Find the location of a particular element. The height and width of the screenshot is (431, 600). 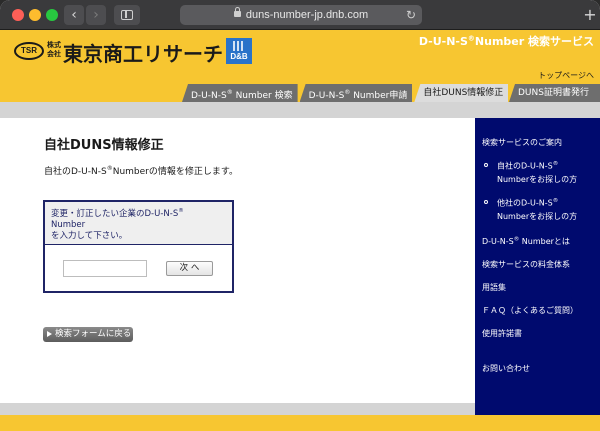

sidebar-heading: 検索サービスのご案内 is located at coordinates (522, 142).